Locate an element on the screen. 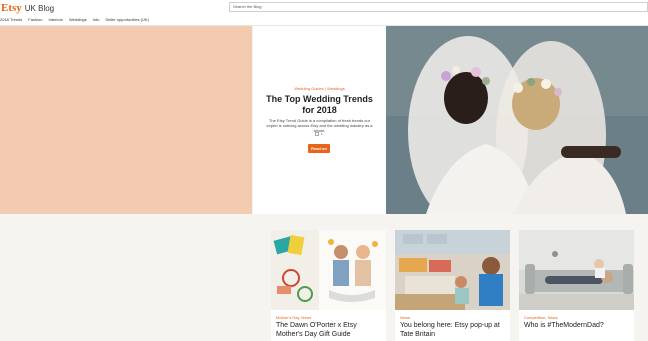  nav-item-weddings: Weddings is located at coordinates (78, 19).